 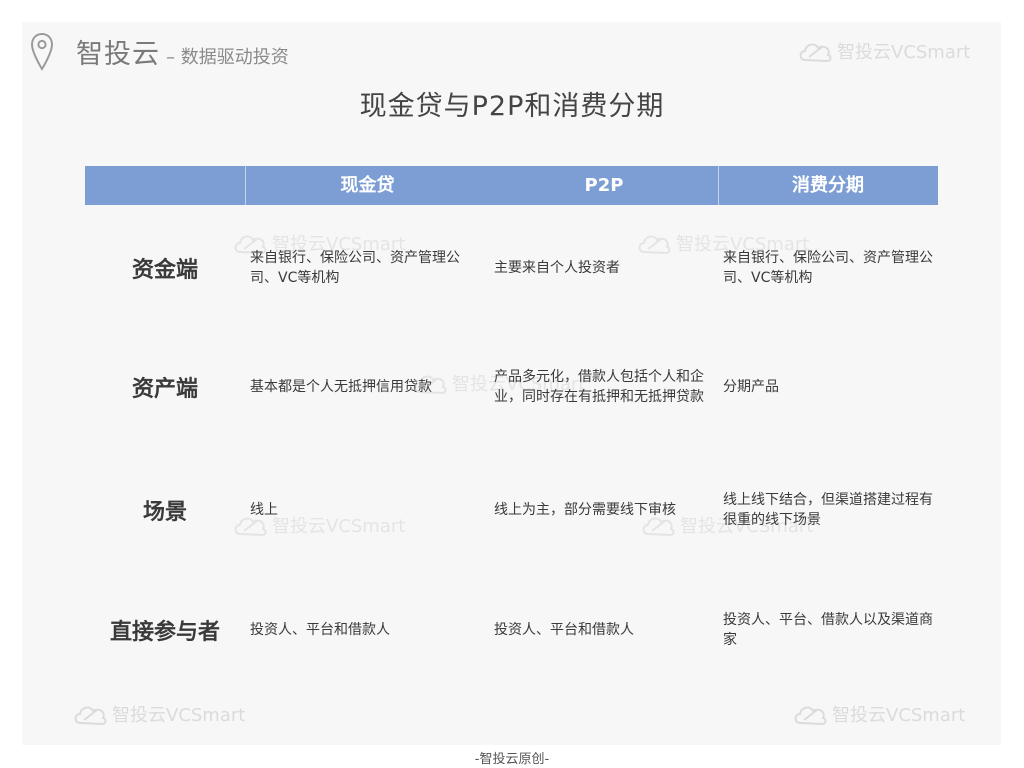 I want to click on page-title: 现金贷与P2P和消费分期, so click(x=512, y=106).